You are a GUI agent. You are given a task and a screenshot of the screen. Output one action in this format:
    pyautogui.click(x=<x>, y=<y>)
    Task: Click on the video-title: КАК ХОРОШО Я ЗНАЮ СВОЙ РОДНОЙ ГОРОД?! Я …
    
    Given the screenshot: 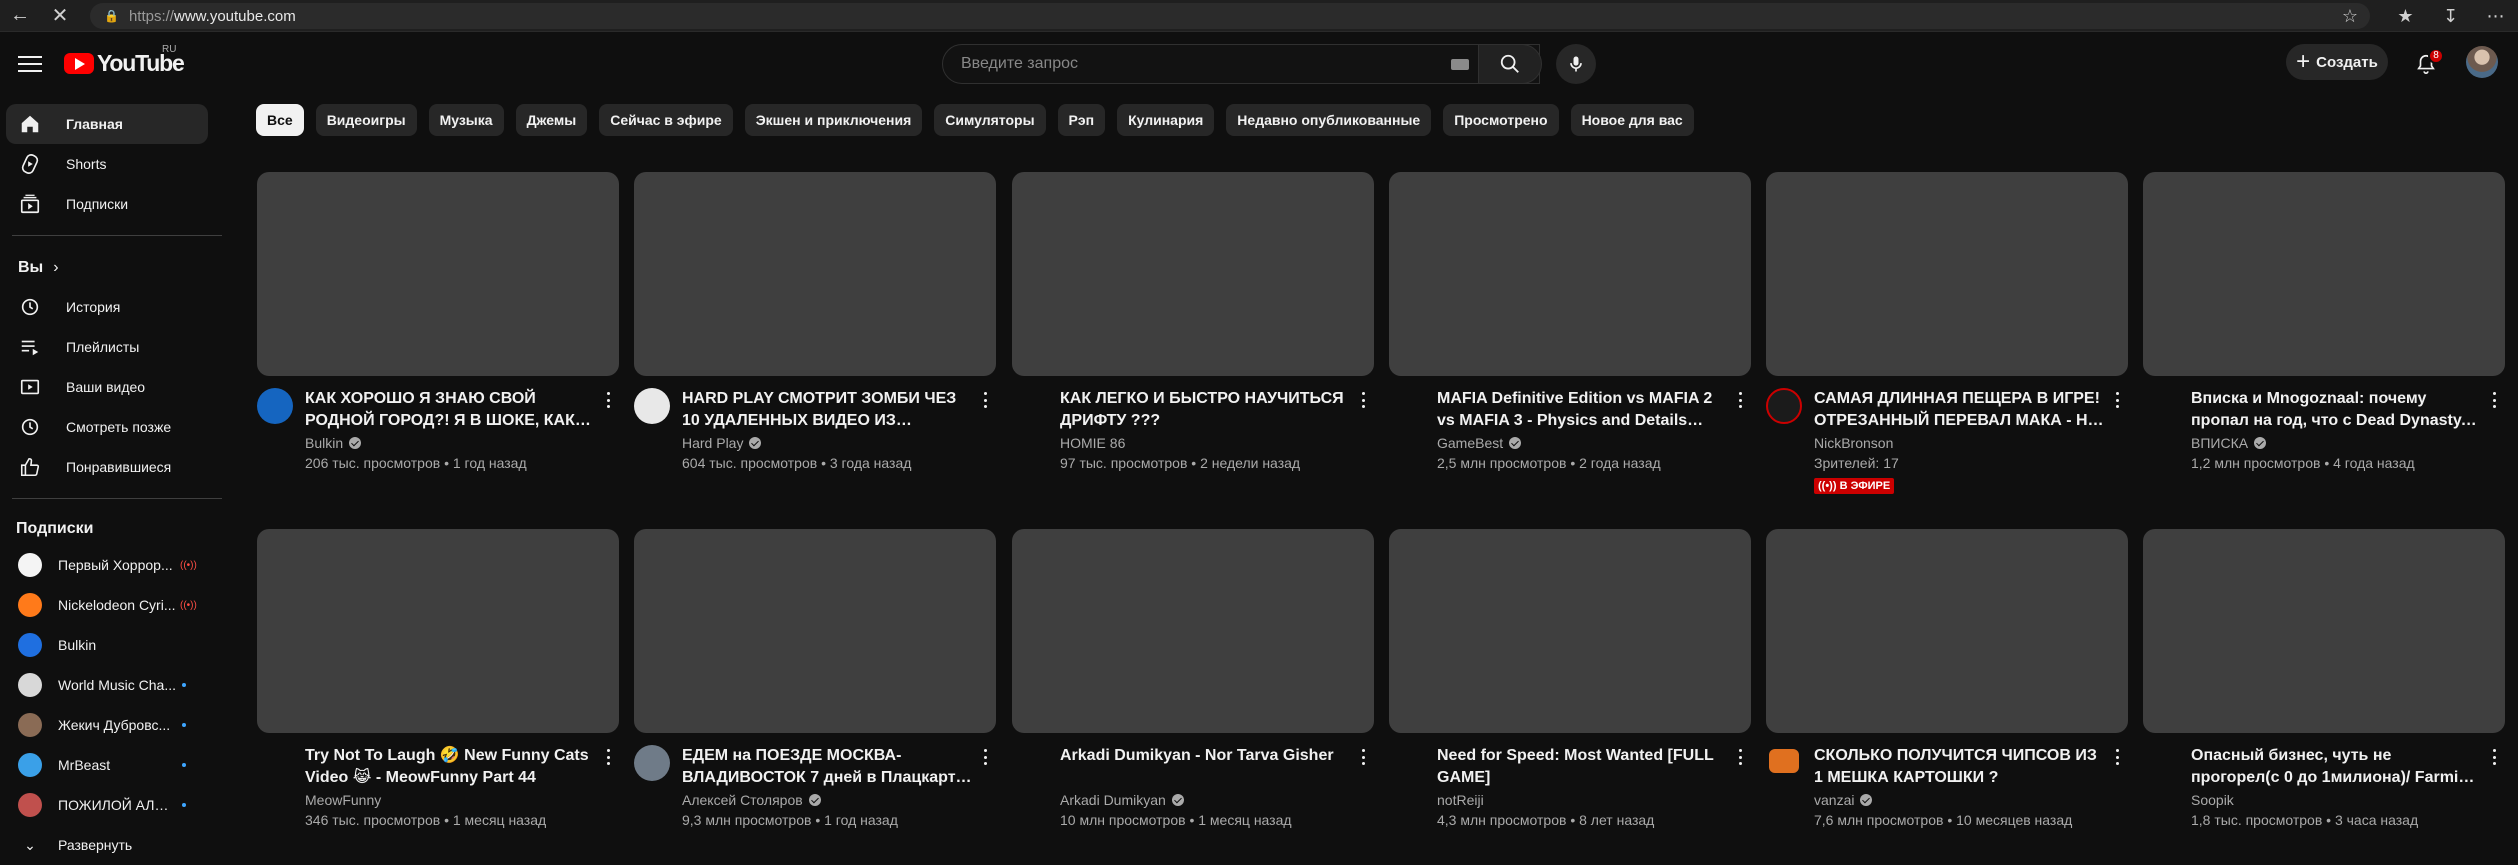 What is the action you would take?
    pyautogui.click(x=450, y=410)
    